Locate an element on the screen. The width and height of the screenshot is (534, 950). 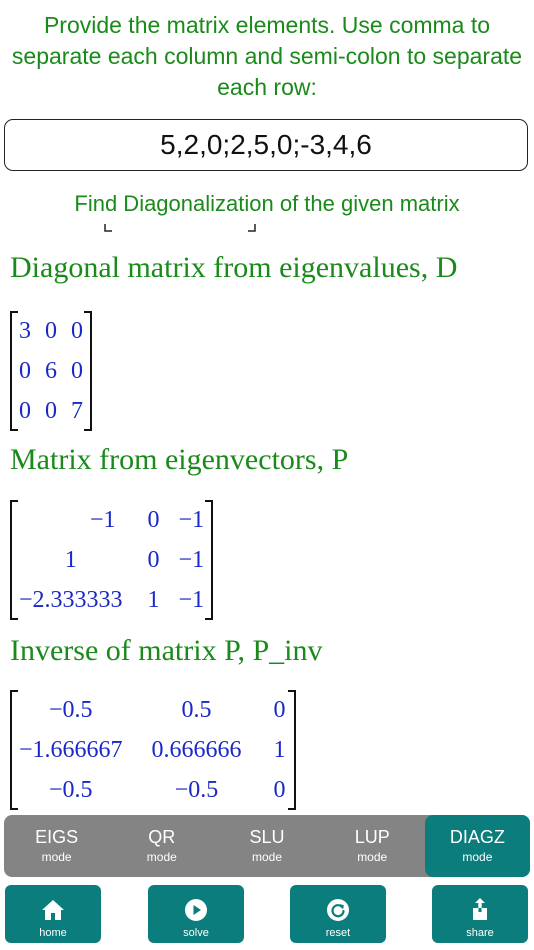
mode-qr-button: QR mode is located at coordinates (161, 846).